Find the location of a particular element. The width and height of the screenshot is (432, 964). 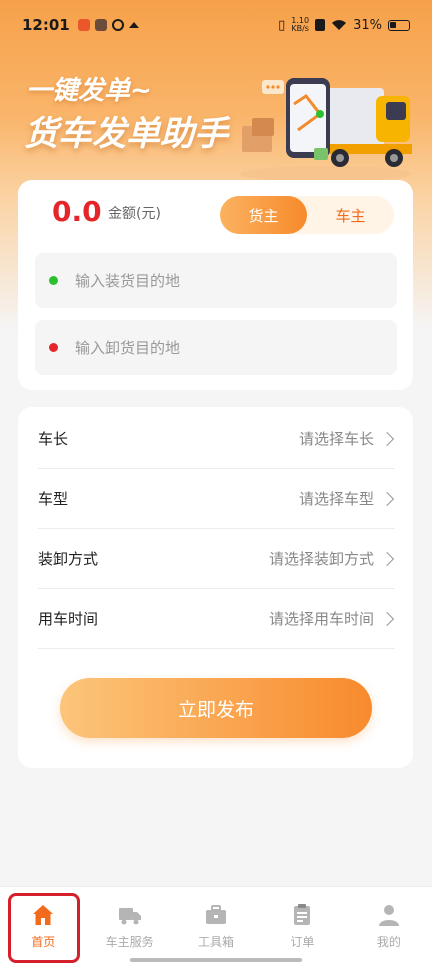

hero-slogan-big: 货车发单助手 is located at coordinates (126, 134).